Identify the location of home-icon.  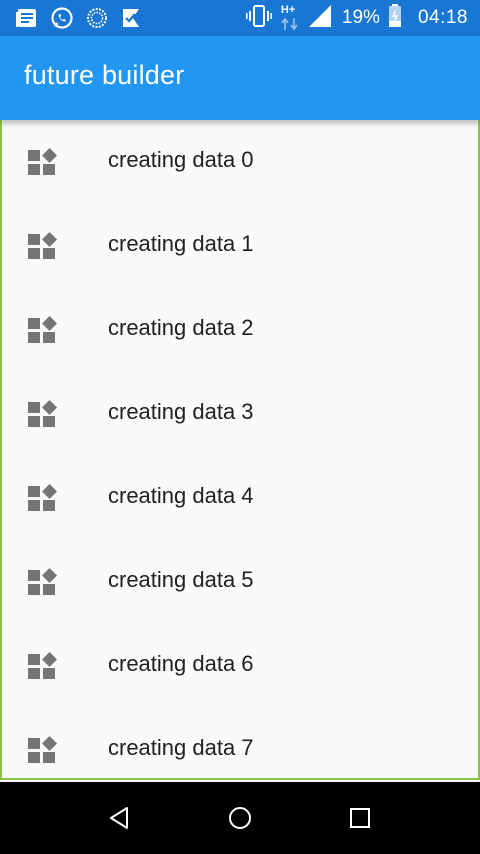
(240, 818).